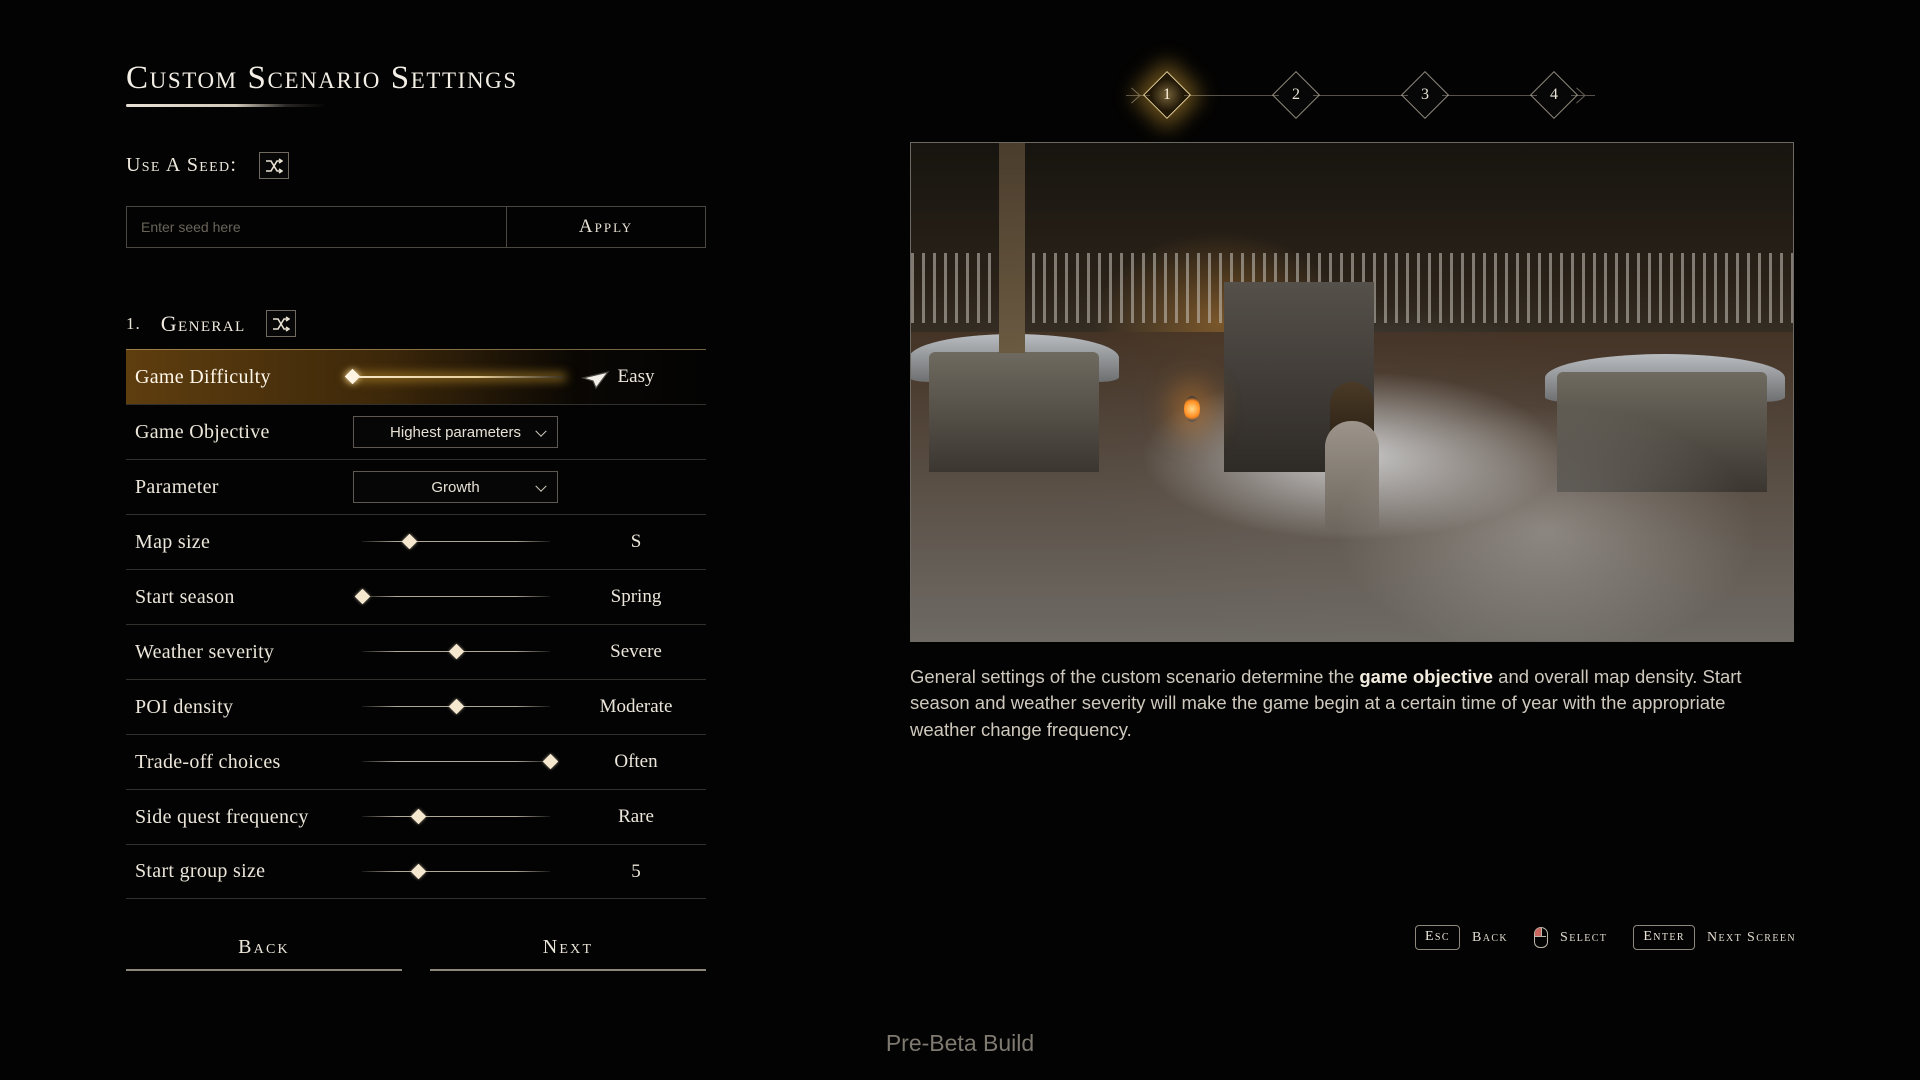  I want to click on build-tag: Pre-Beta Build, so click(960, 1043).